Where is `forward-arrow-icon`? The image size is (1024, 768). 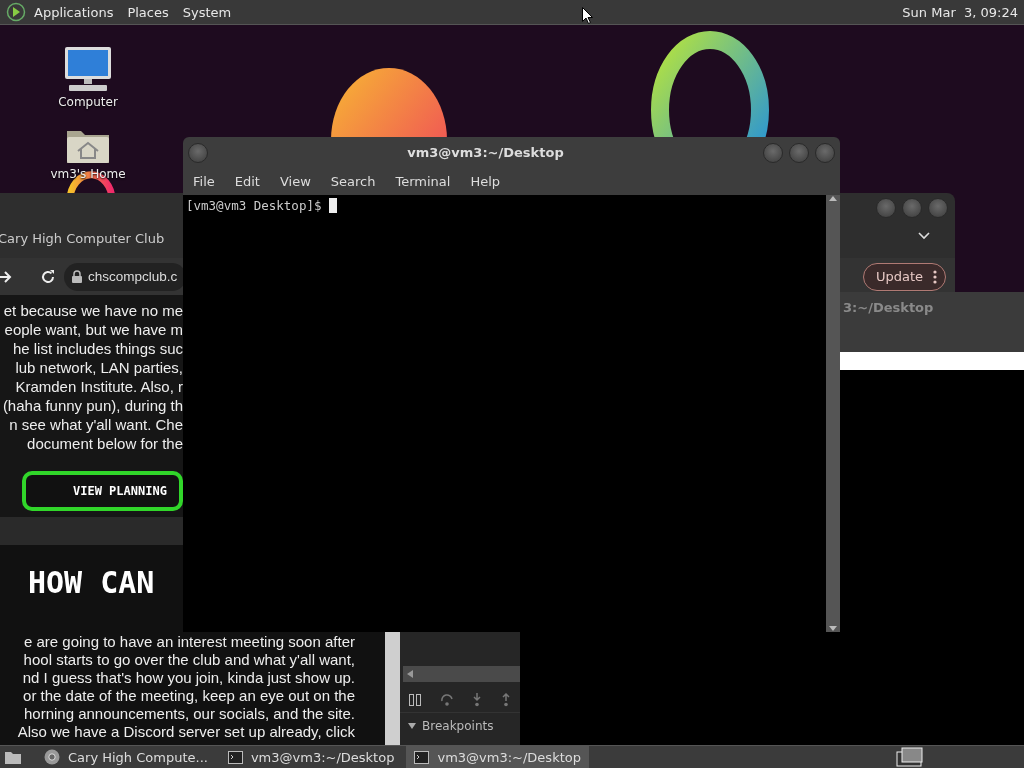
forward-arrow-icon is located at coordinates (6, 276).